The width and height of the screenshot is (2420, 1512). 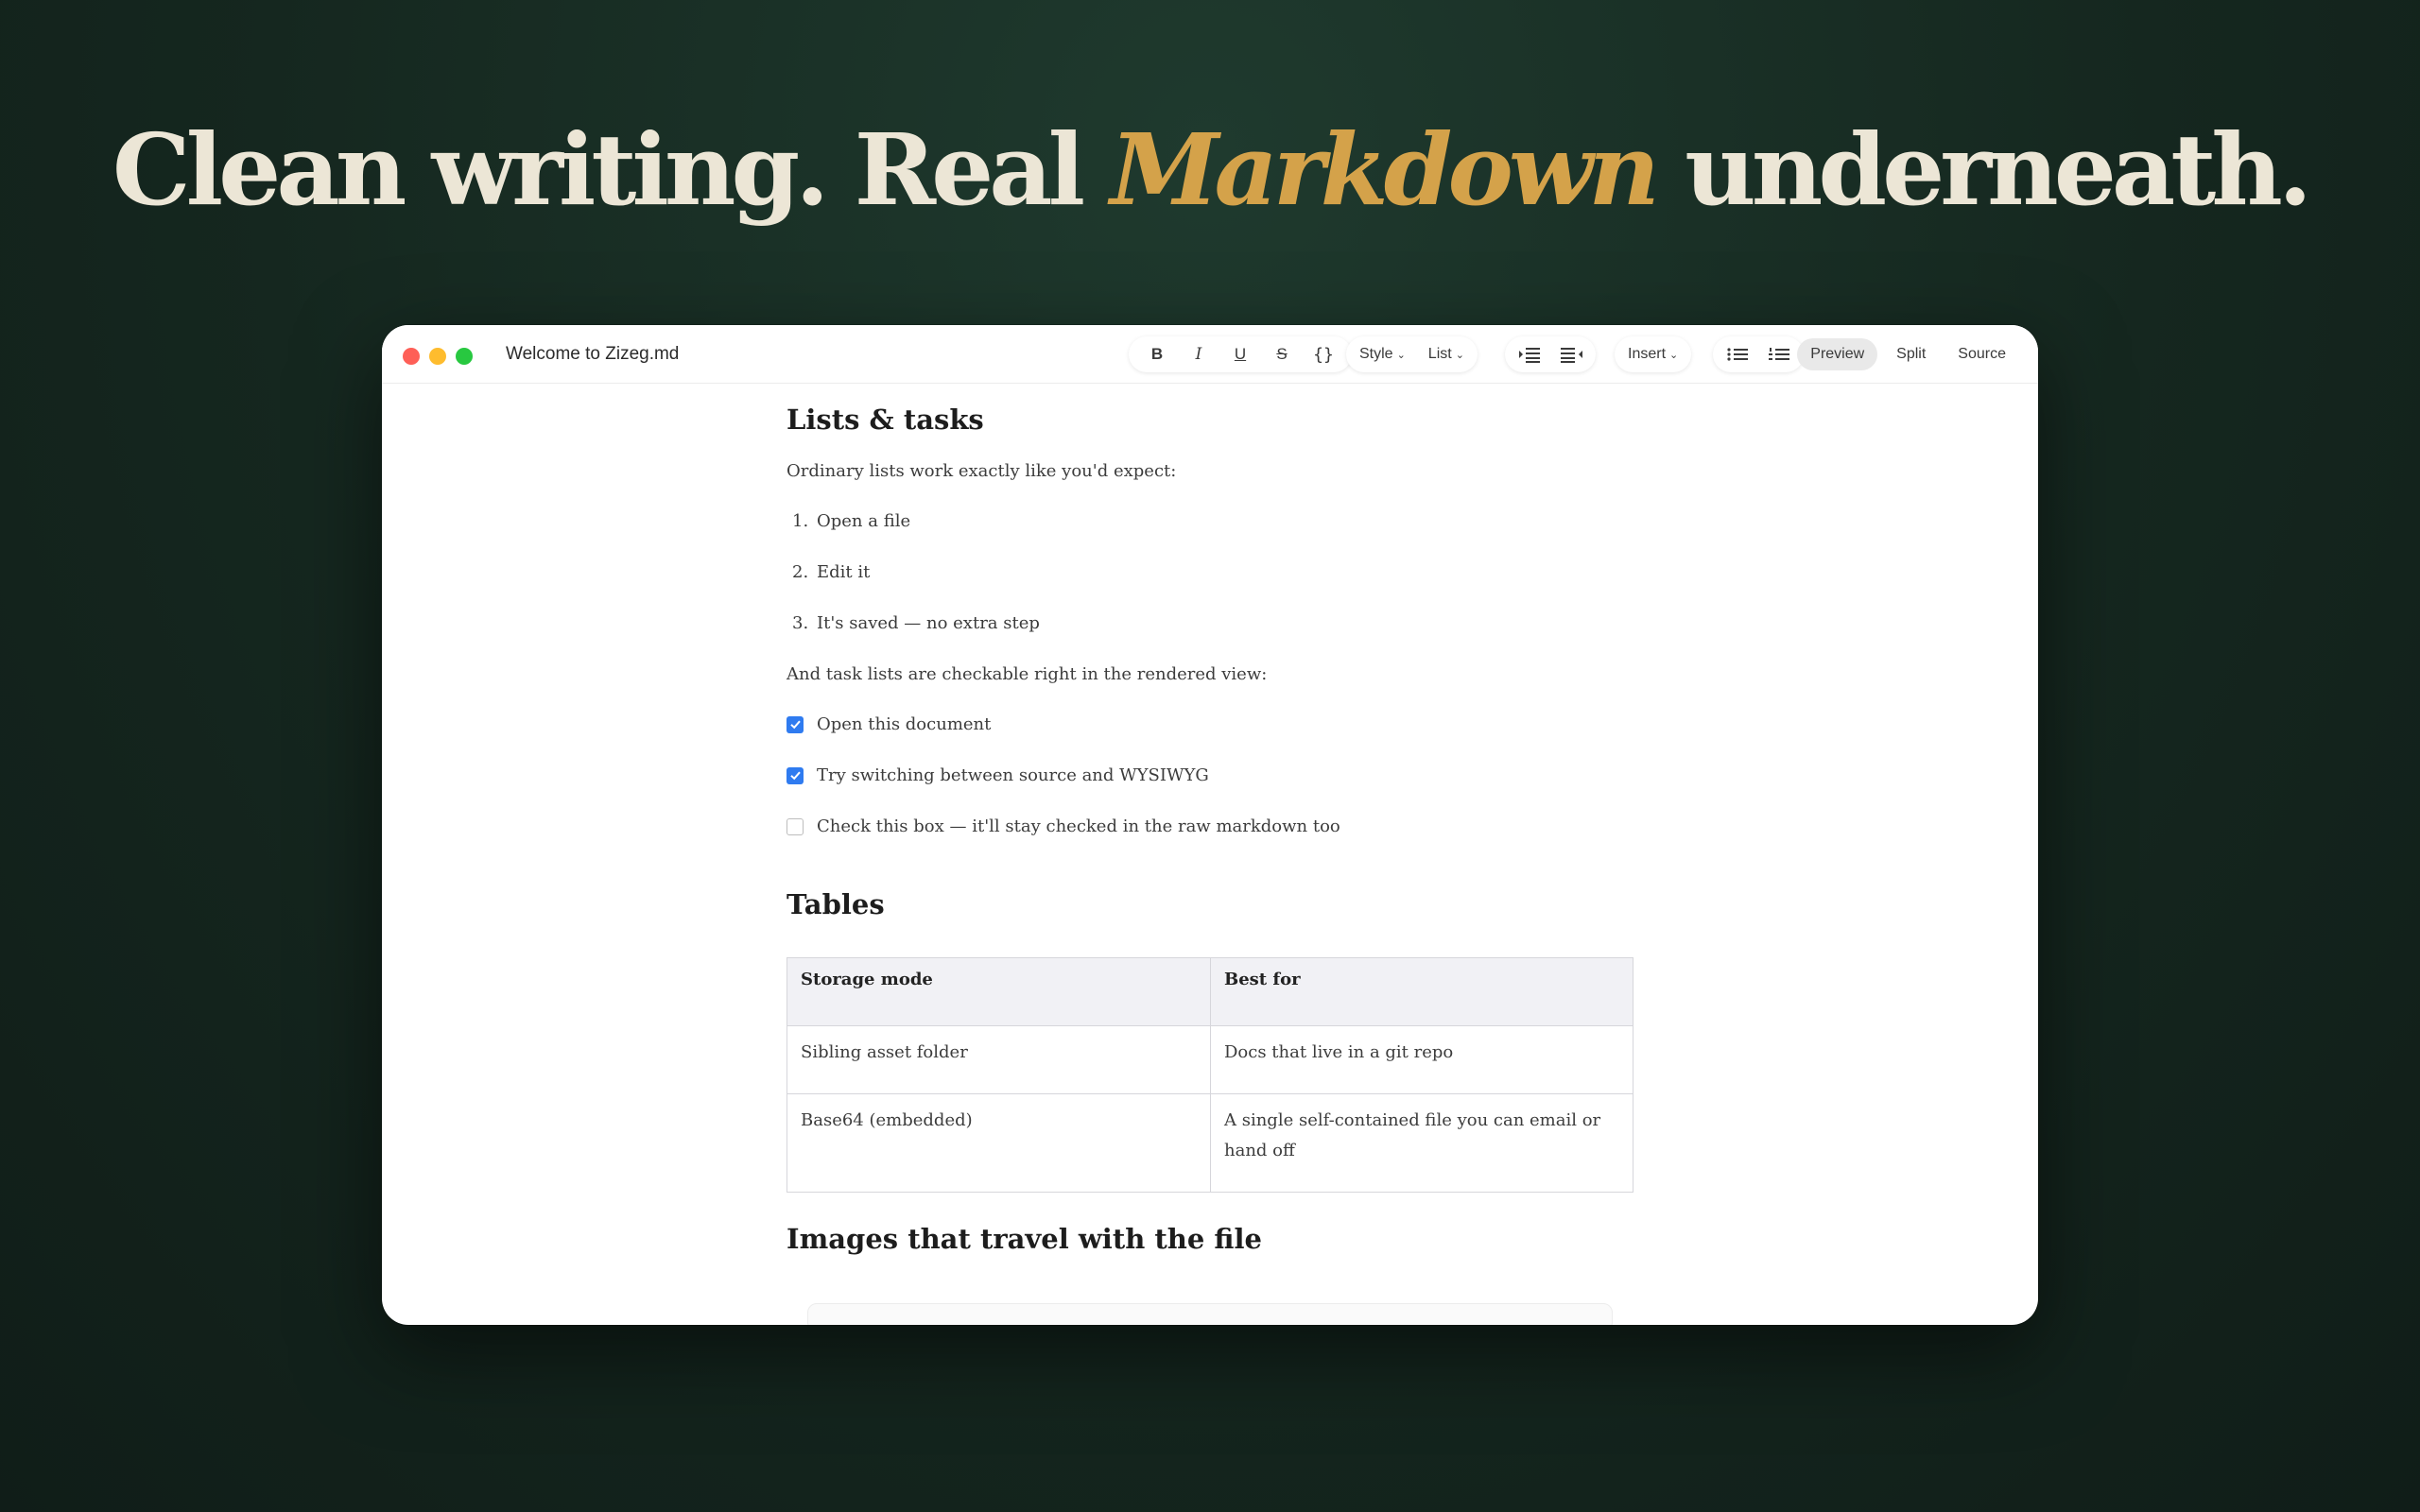 I want to click on image-block-peek, so click(x=1210, y=1314).